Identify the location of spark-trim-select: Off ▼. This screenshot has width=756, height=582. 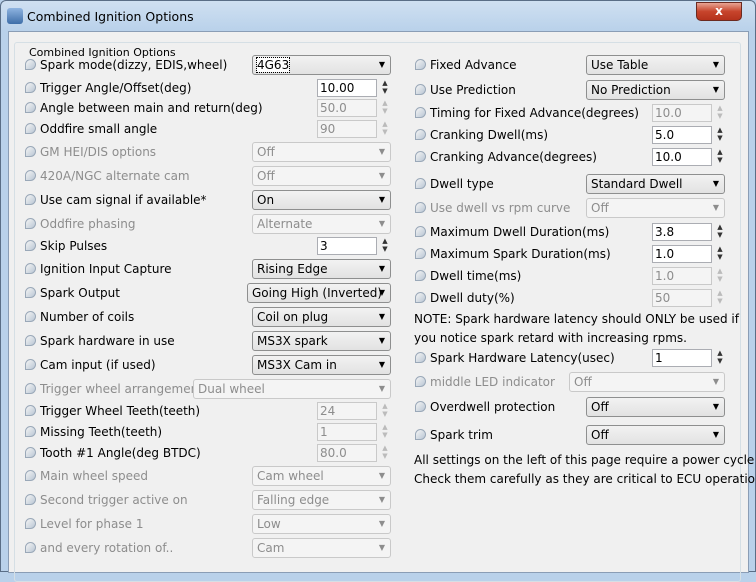
(655, 435).